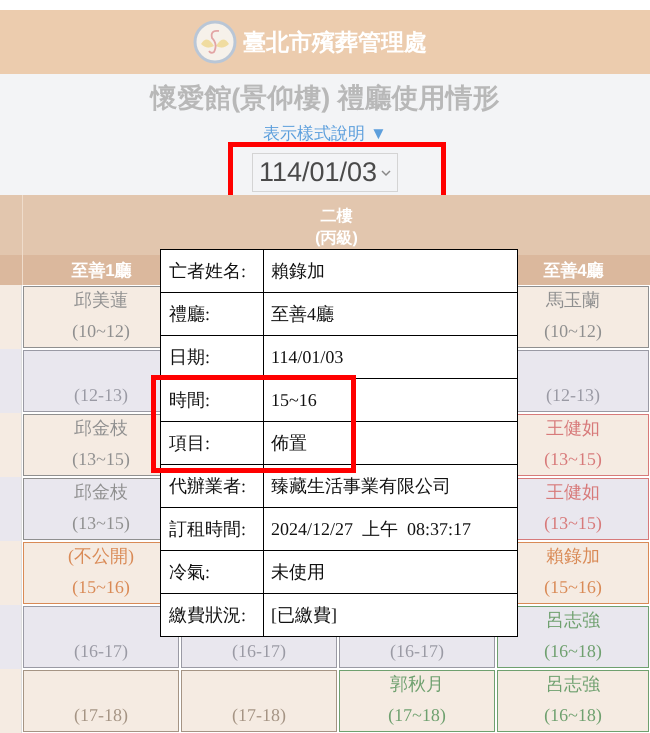 The image size is (650, 733). What do you see at coordinates (307, 357) in the screenshot?
I see `detail-value: 114/01/03` at bounding box center [307, 357].